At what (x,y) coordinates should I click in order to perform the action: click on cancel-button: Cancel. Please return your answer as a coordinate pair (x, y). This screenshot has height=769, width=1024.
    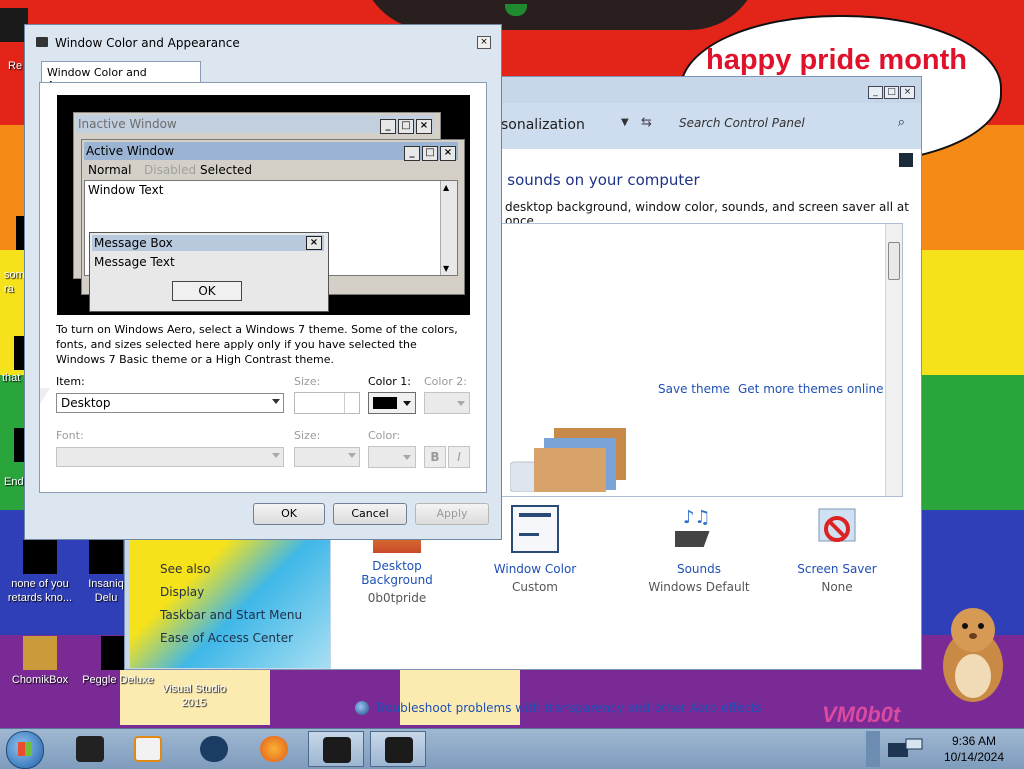
    Looking at the image, I should click on (370, 514).